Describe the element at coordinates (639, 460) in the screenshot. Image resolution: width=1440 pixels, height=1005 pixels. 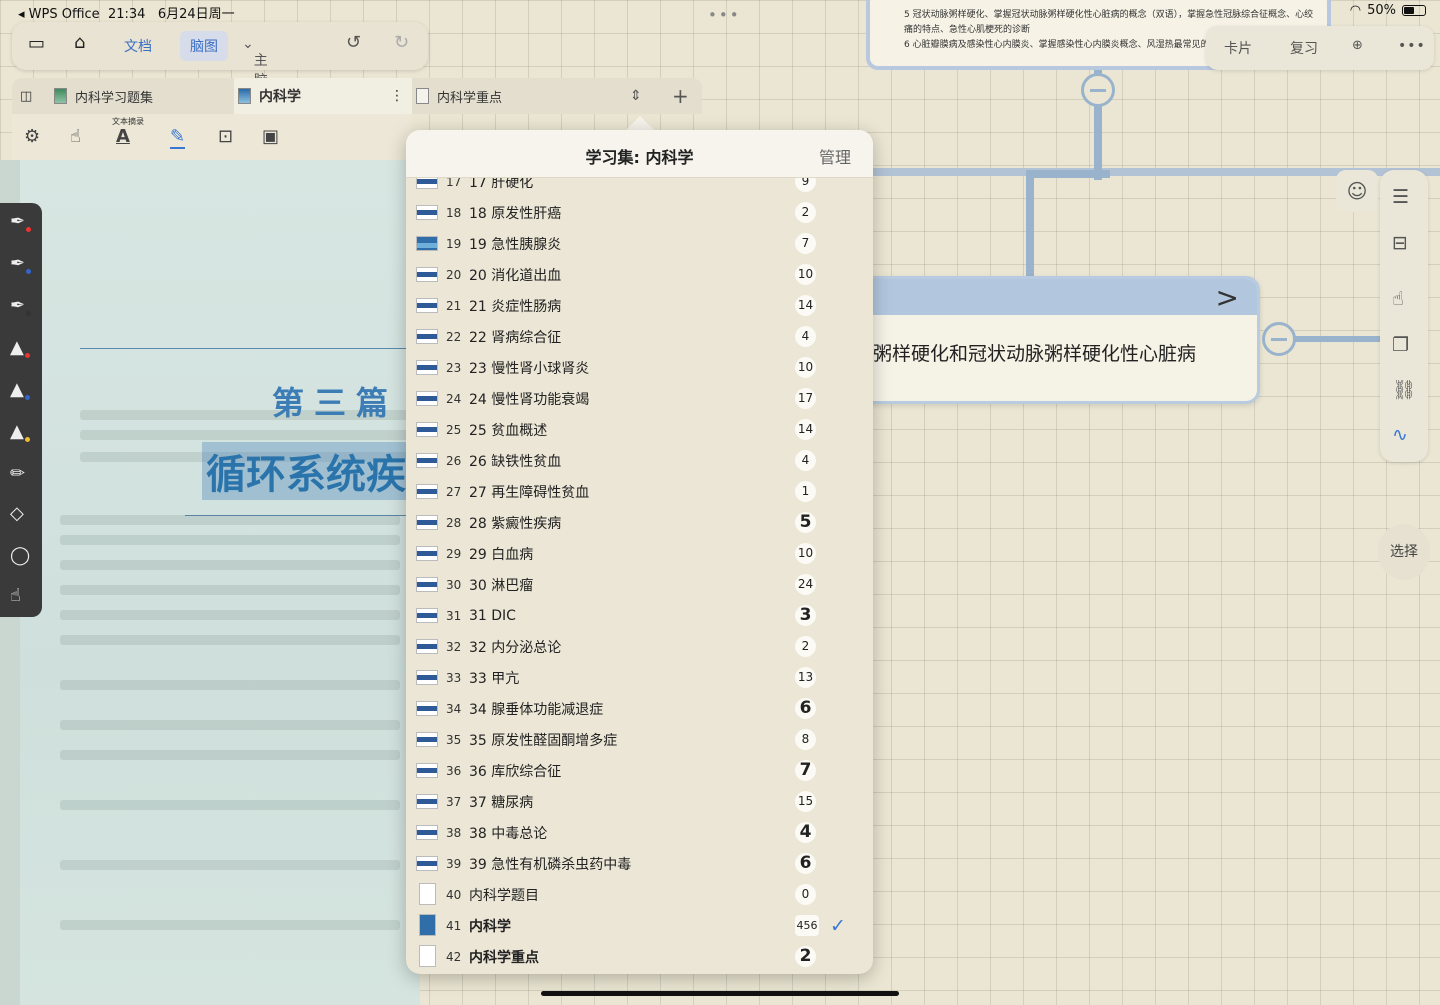
I see `list-item: 26 26 缺铁性贫血 4` at that location.